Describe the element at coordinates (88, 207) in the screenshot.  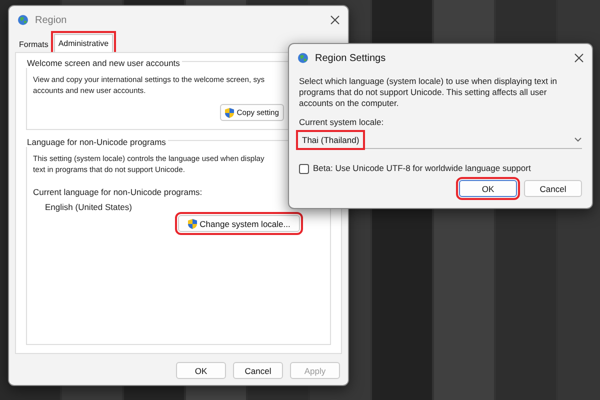
I see `current-language-value: English (United States)` at that location.